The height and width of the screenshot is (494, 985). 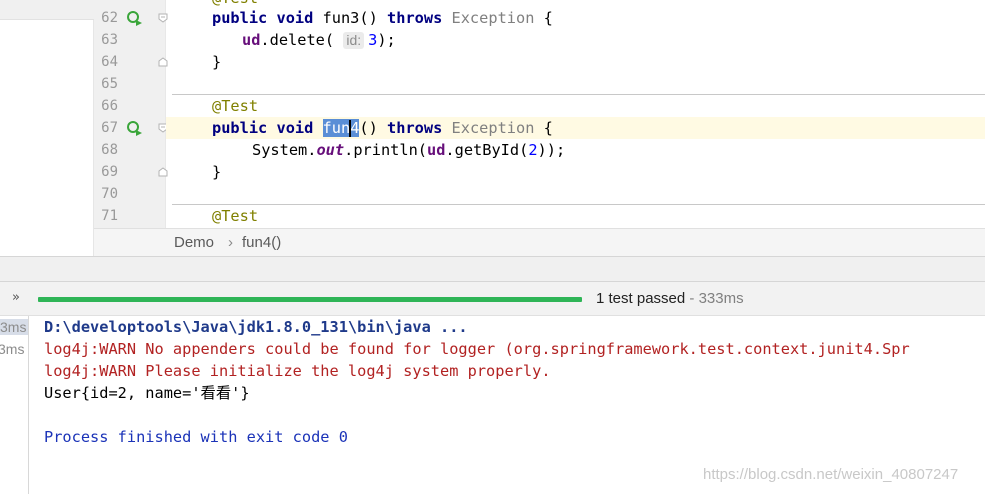 What do you see at coordinates (382, 18) in the screenshot?
I see `code-text: public void fun3() throws Exception {` at bounding box center [382, 18].